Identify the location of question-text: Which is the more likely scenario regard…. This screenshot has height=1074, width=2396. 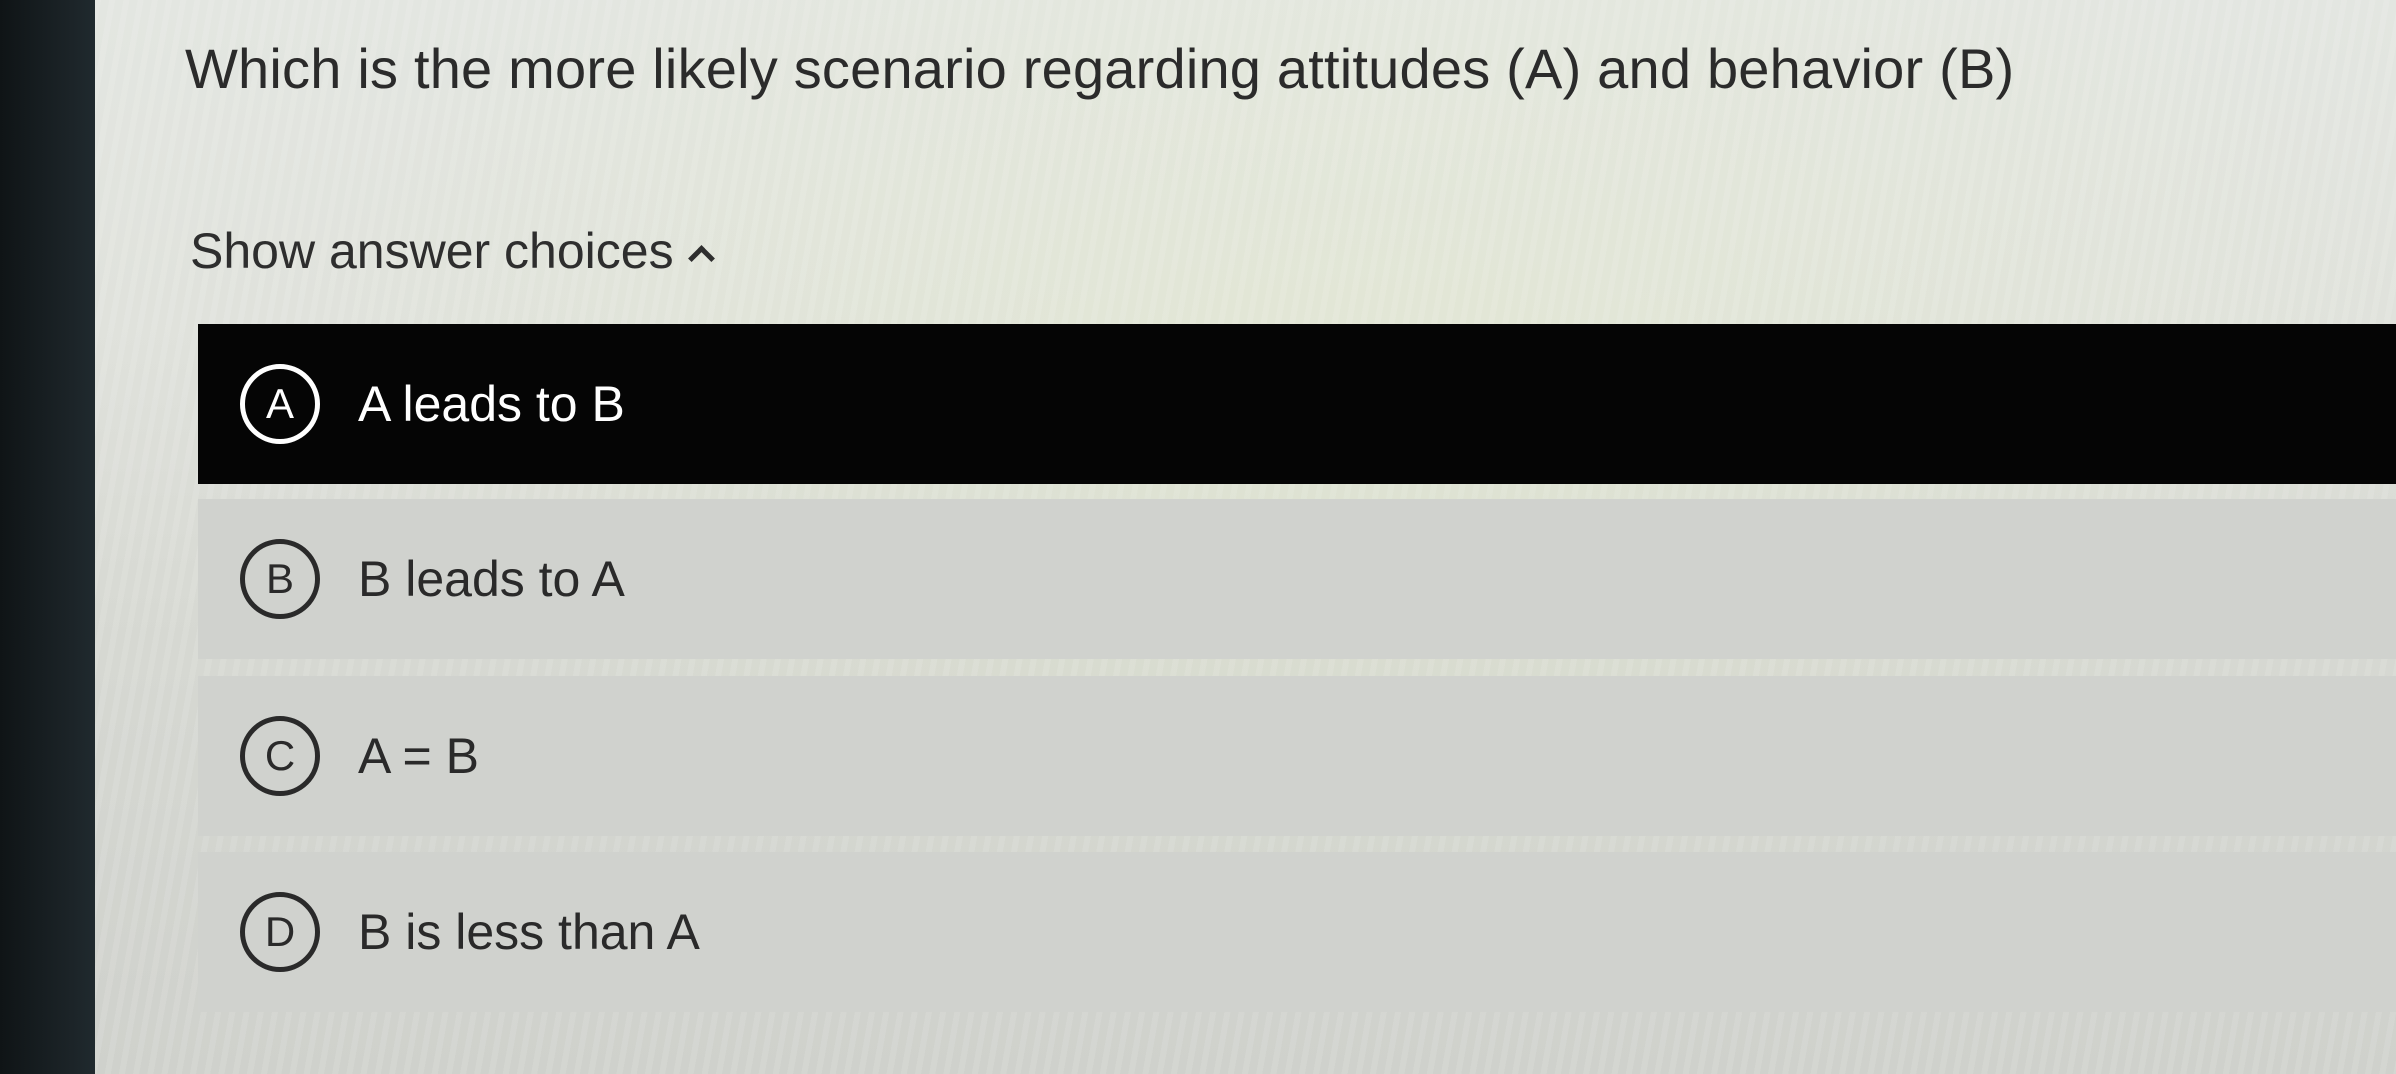
(1100, 68).